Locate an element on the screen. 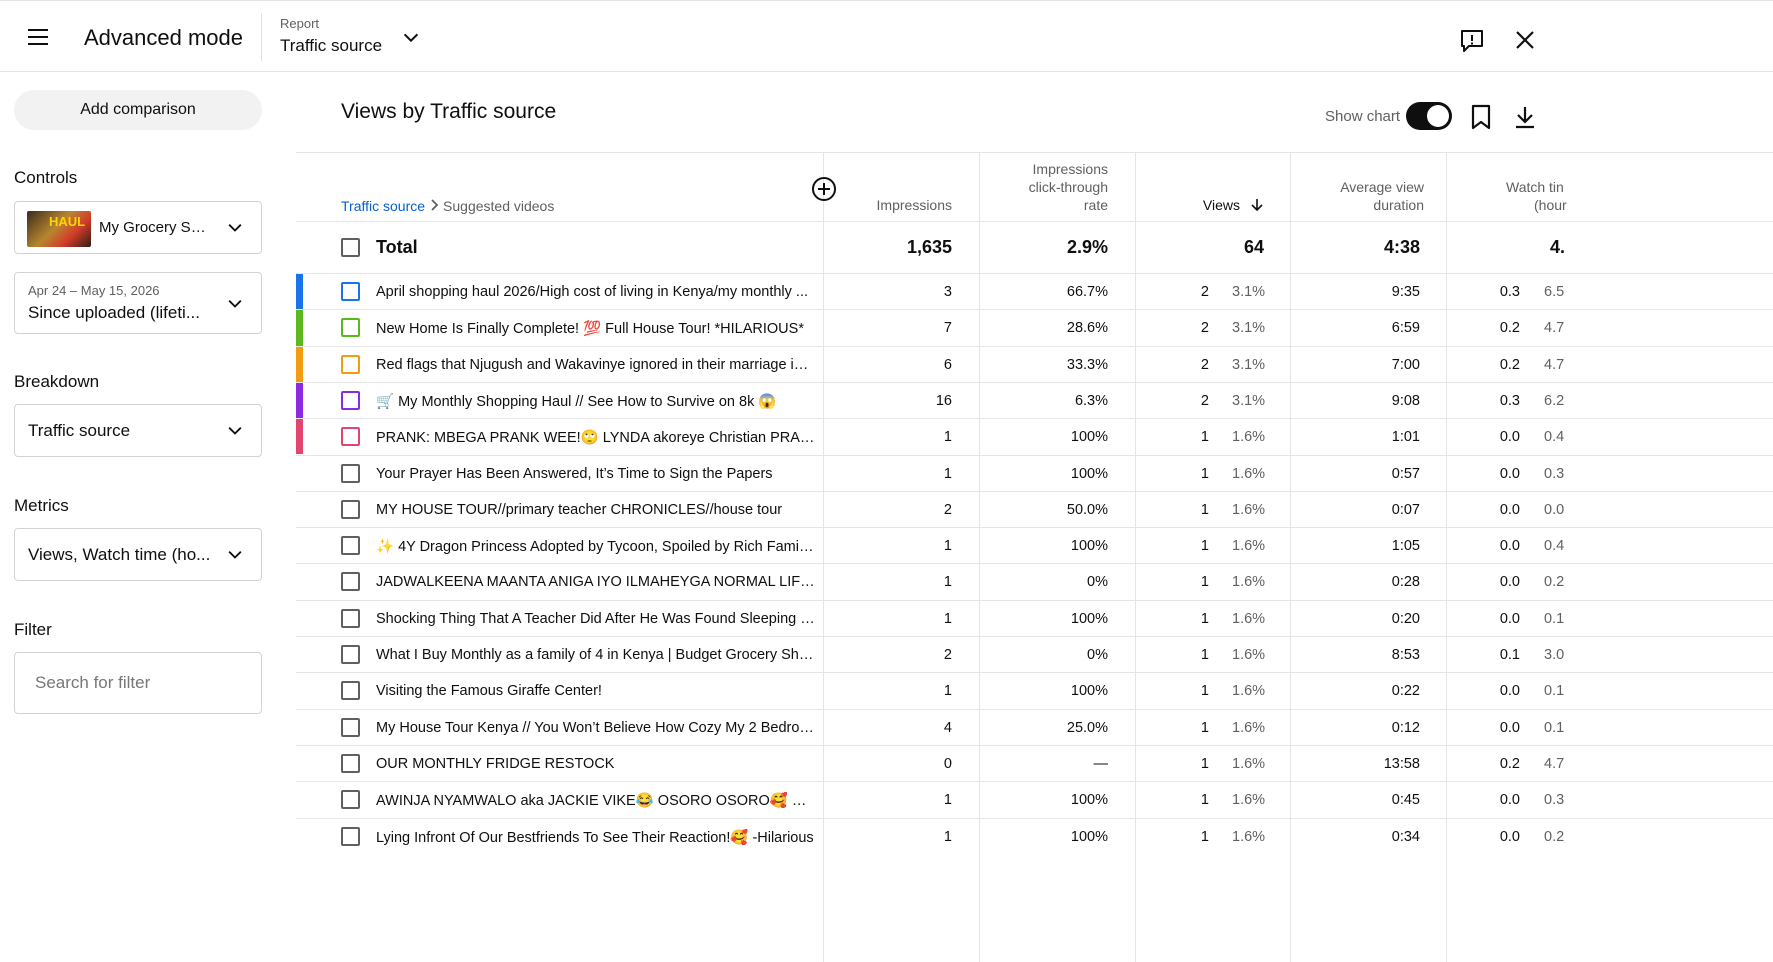 The image size is (1773, 962). column-header-views: Views is located at coordinates (1205, 186).